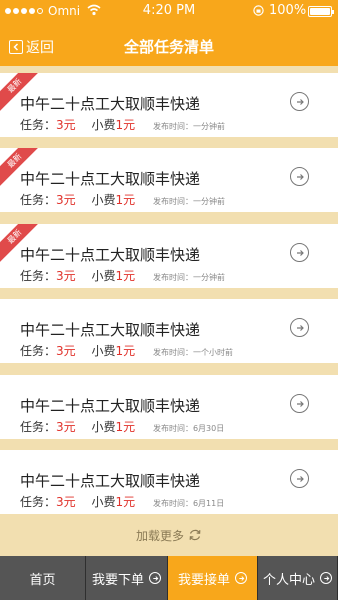  I want to click on tab-label: 我要下单, so click(117, 580).